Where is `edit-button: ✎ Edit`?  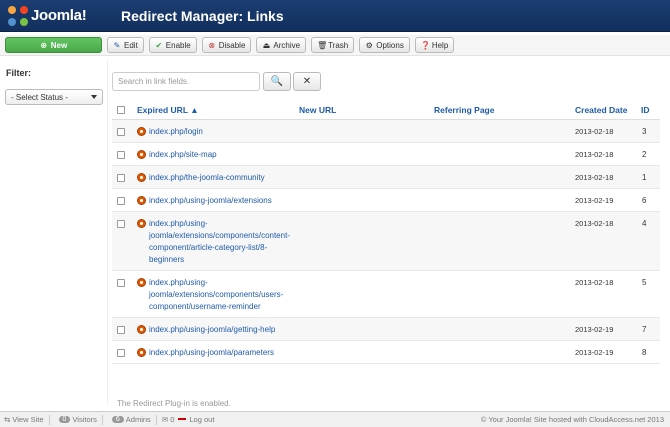 edit-button: ✎ Edit is located at coordinates (125, 45).